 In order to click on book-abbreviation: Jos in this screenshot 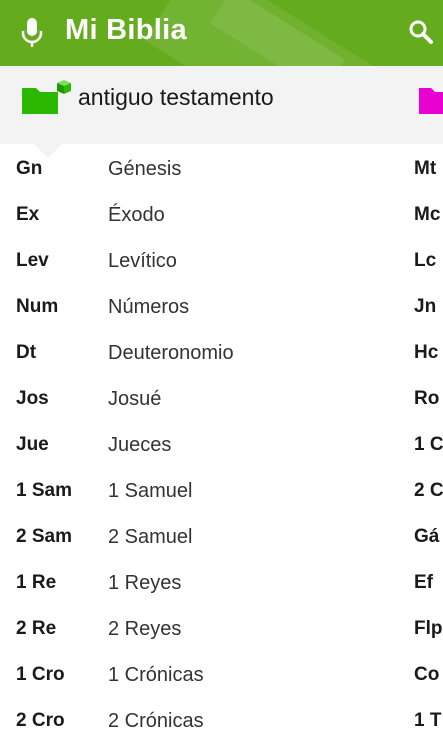, I will do `click(32, 398)`.